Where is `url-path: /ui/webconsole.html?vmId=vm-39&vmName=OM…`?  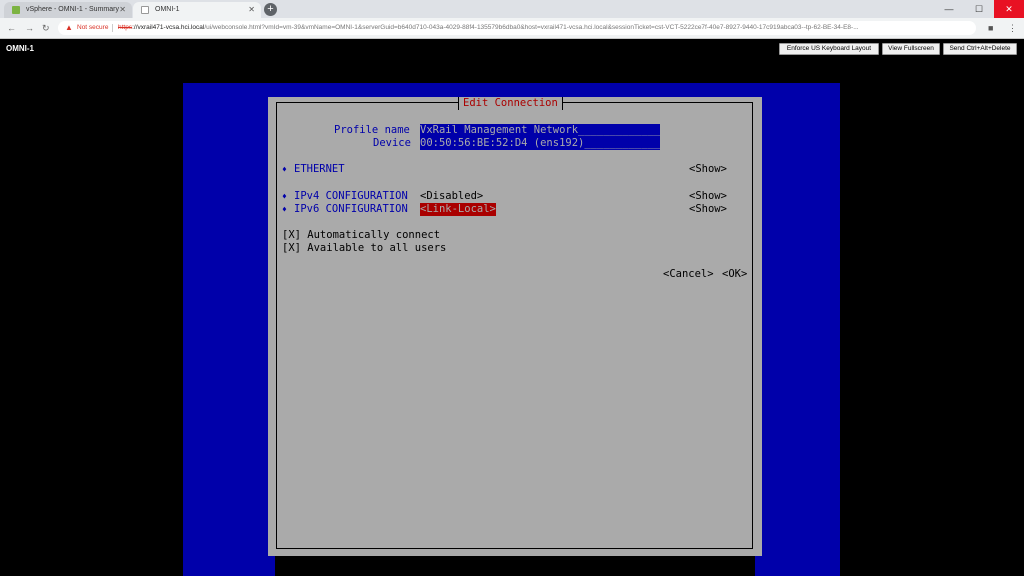
url-path: /ui/webconsole.html?vmId=vm-39&vmName=OM… is located at coordinates (531, 27).